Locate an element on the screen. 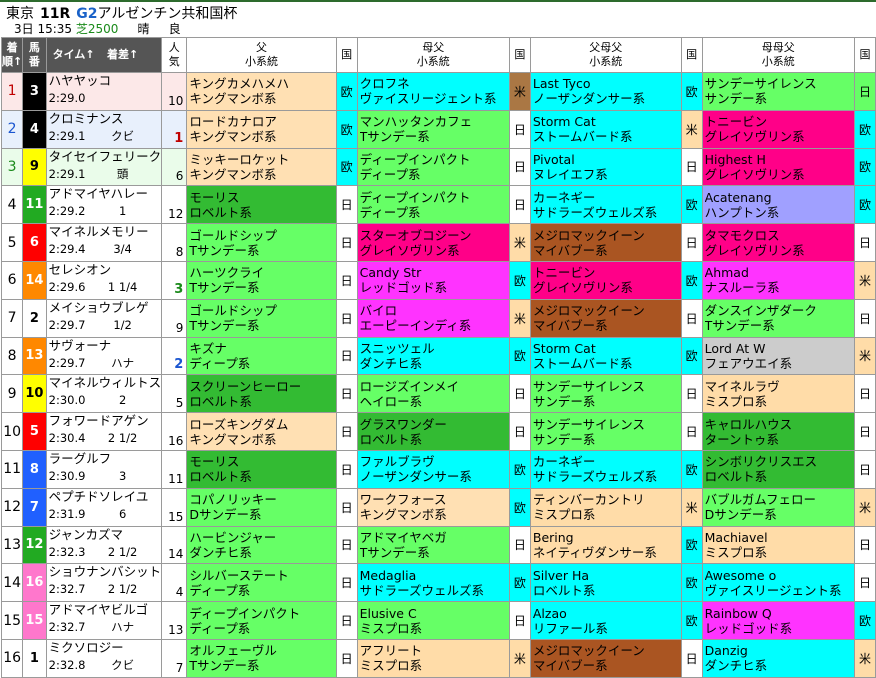  horse-name: ジャンカズマ is located at coordinates (105, 535).